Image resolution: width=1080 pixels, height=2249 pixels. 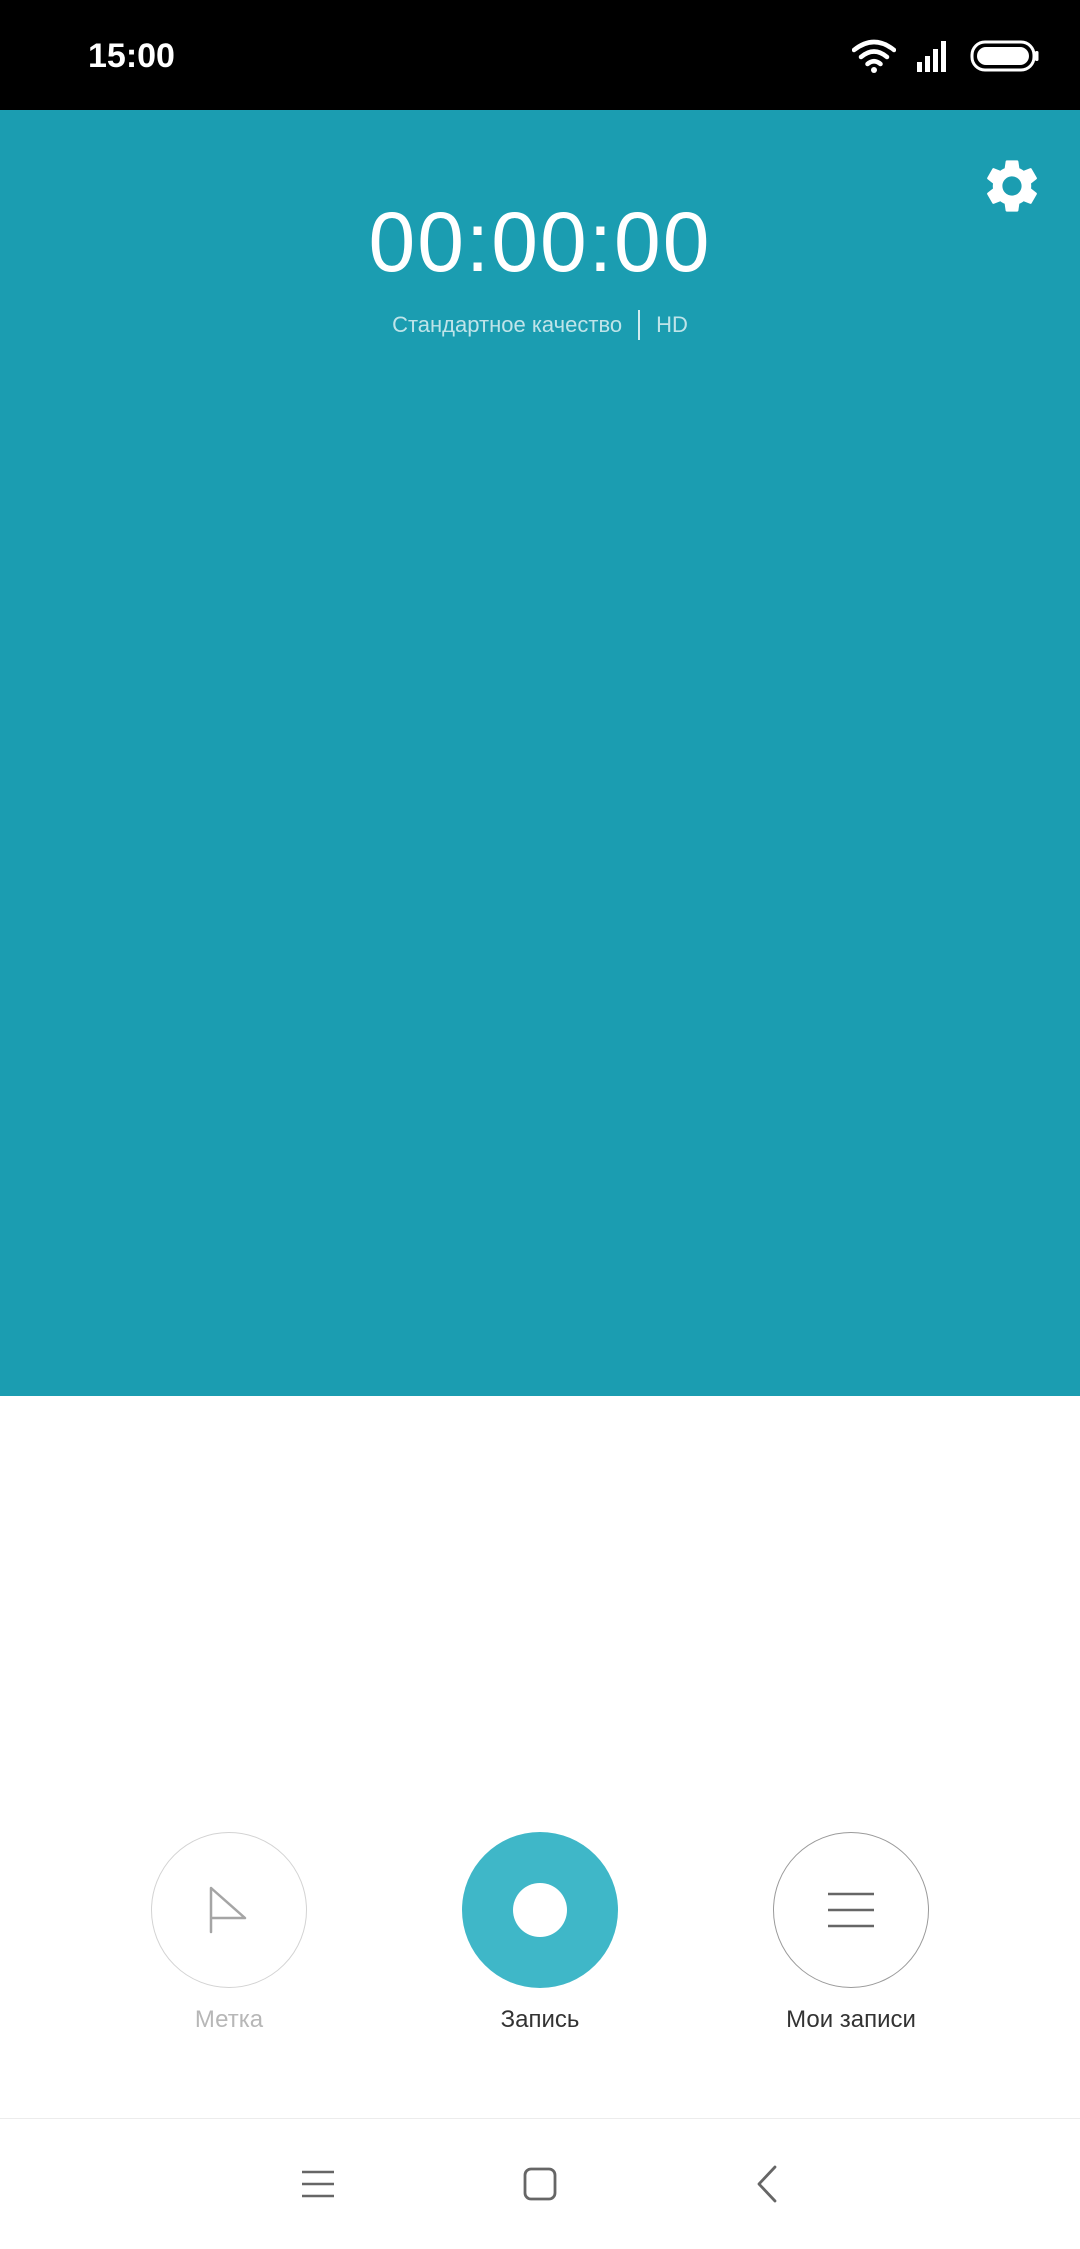 I want to click on flag-icon, so click(x=228, y=1910).